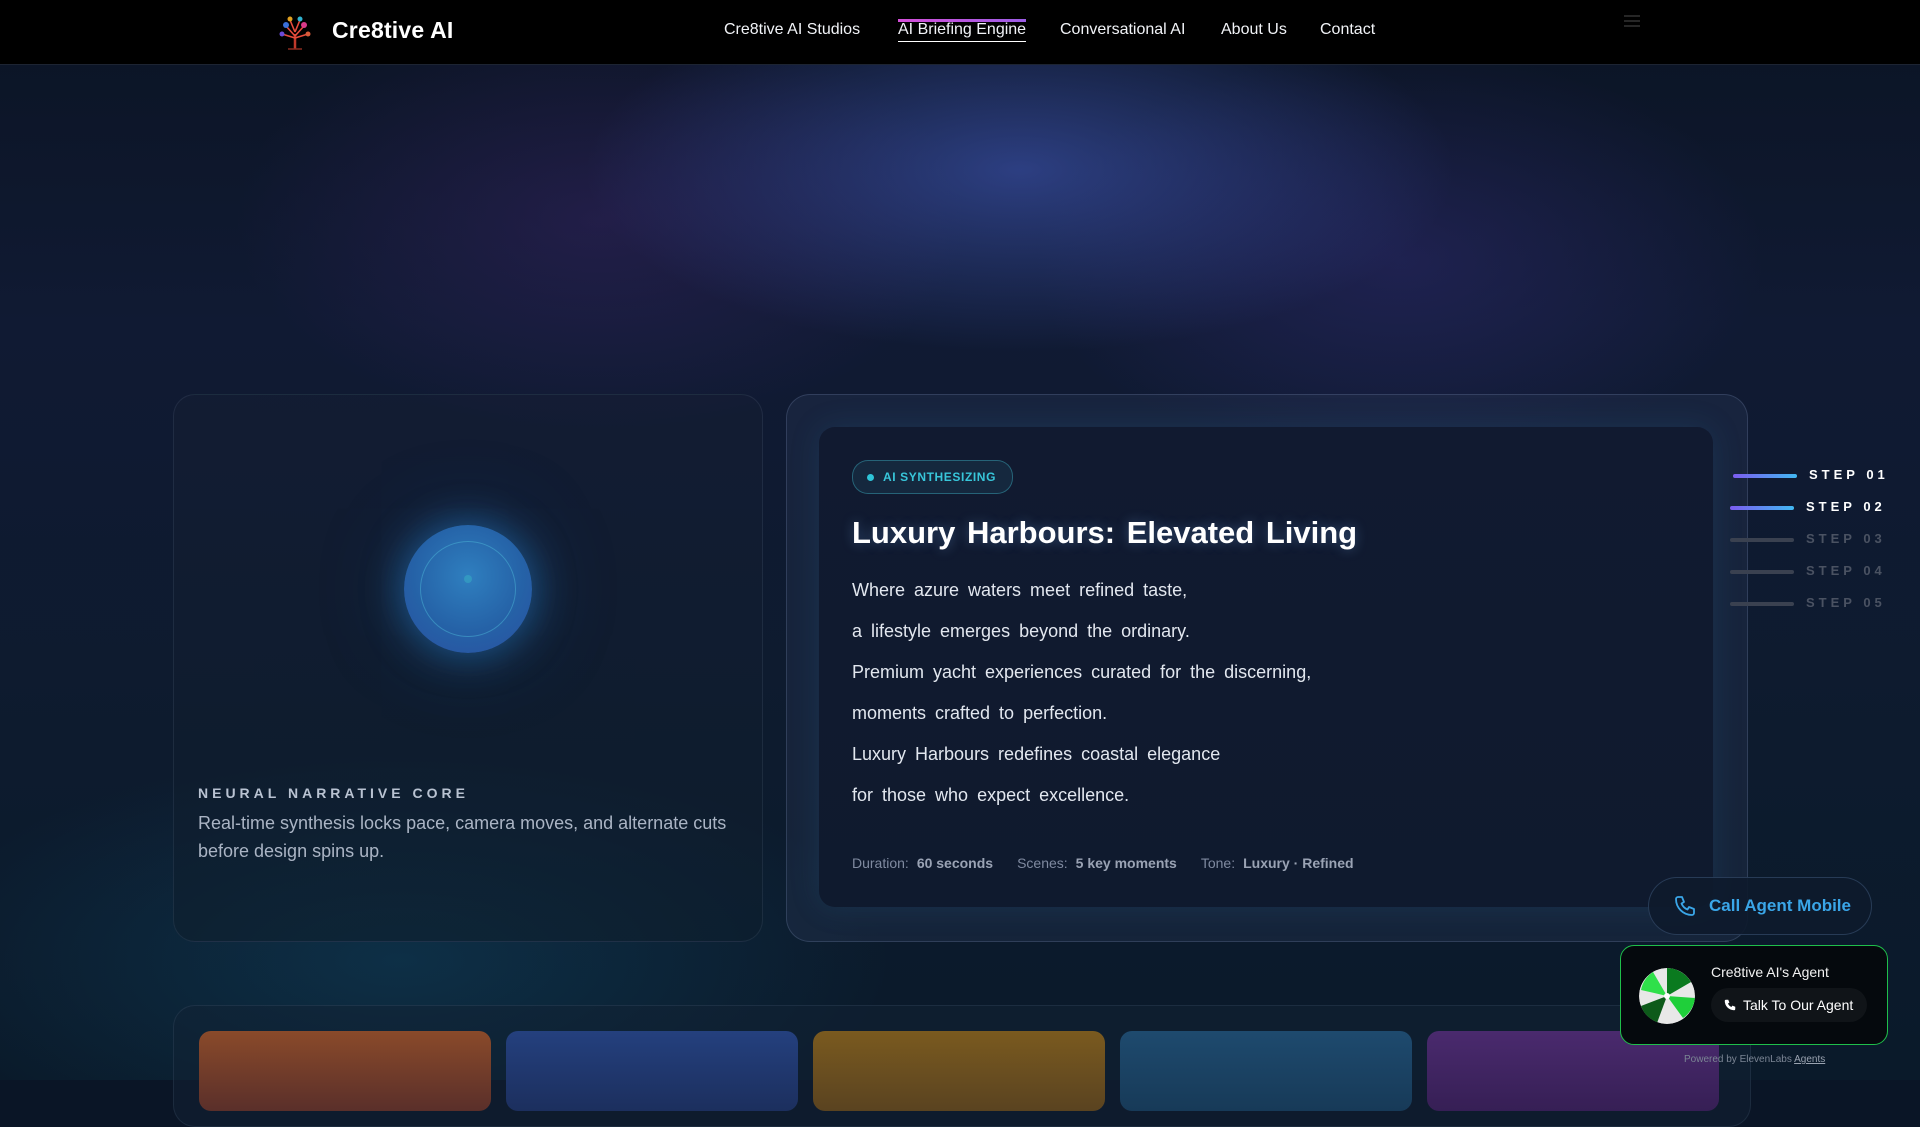 The image size is (1920, 1127). I want to click on call-agent-mobile-label: Call Agent Mobile, so click(1780, 905).